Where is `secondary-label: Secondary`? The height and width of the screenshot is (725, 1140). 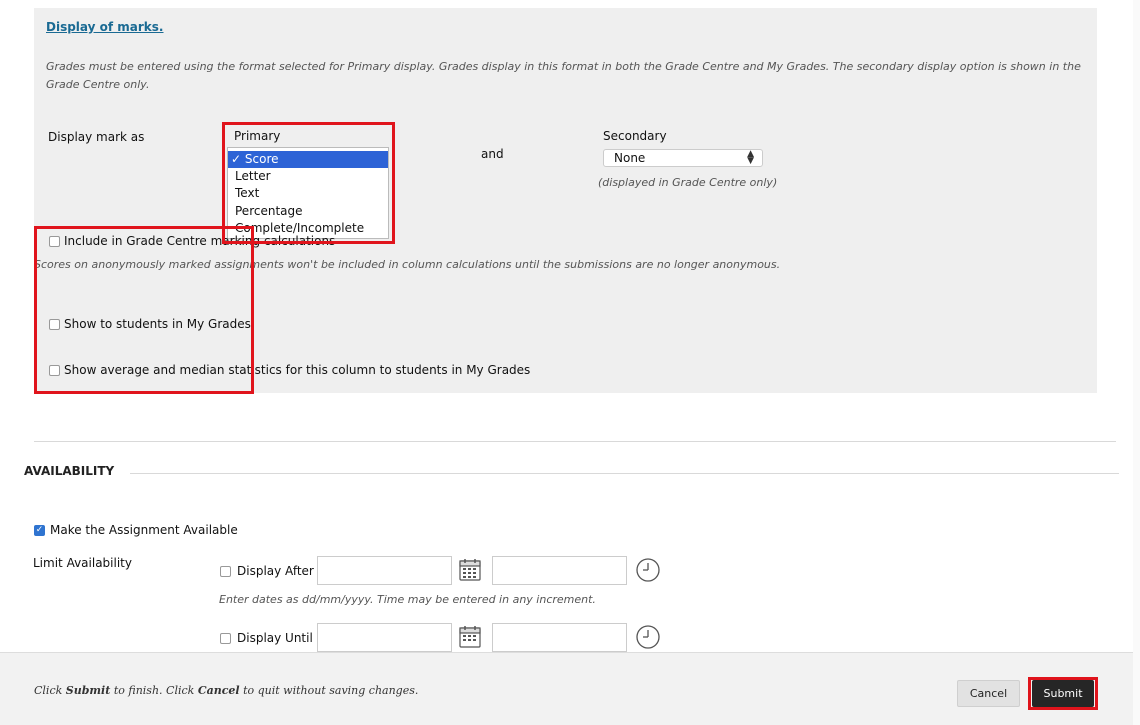 secondary-label: Secondary is located at coordinates (635, 136).